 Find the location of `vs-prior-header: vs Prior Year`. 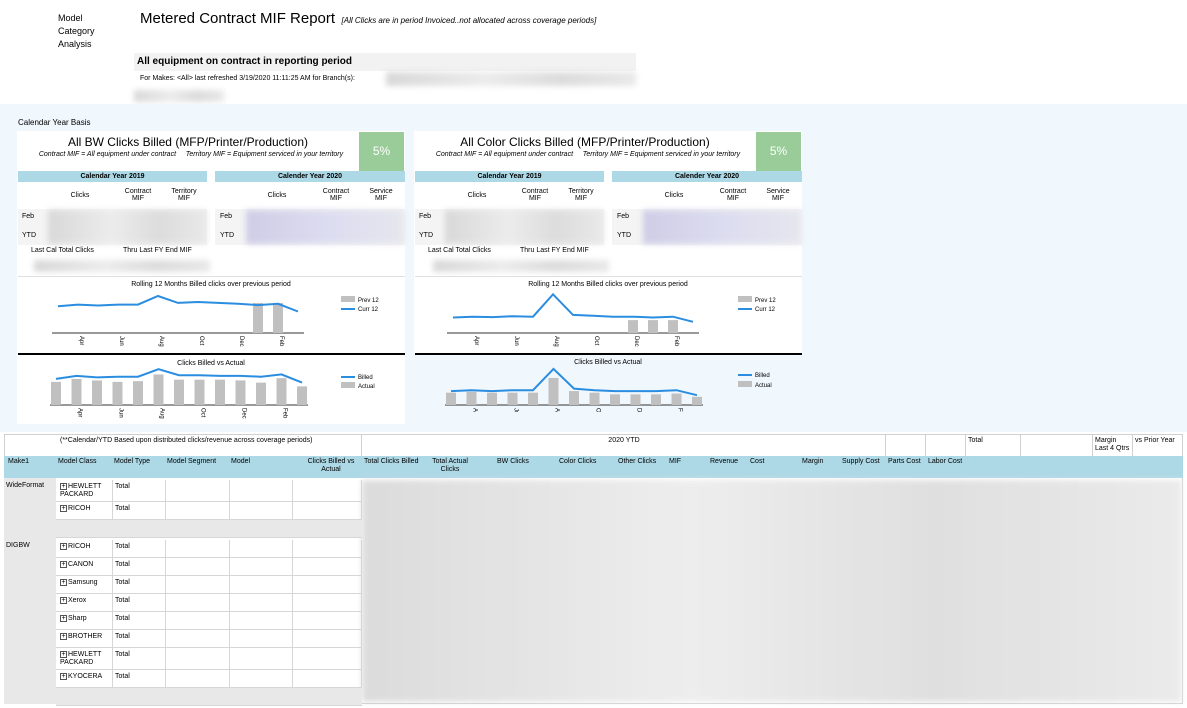

vs-prior-header: vs Prior Year is located at coordinates (1155, 440).